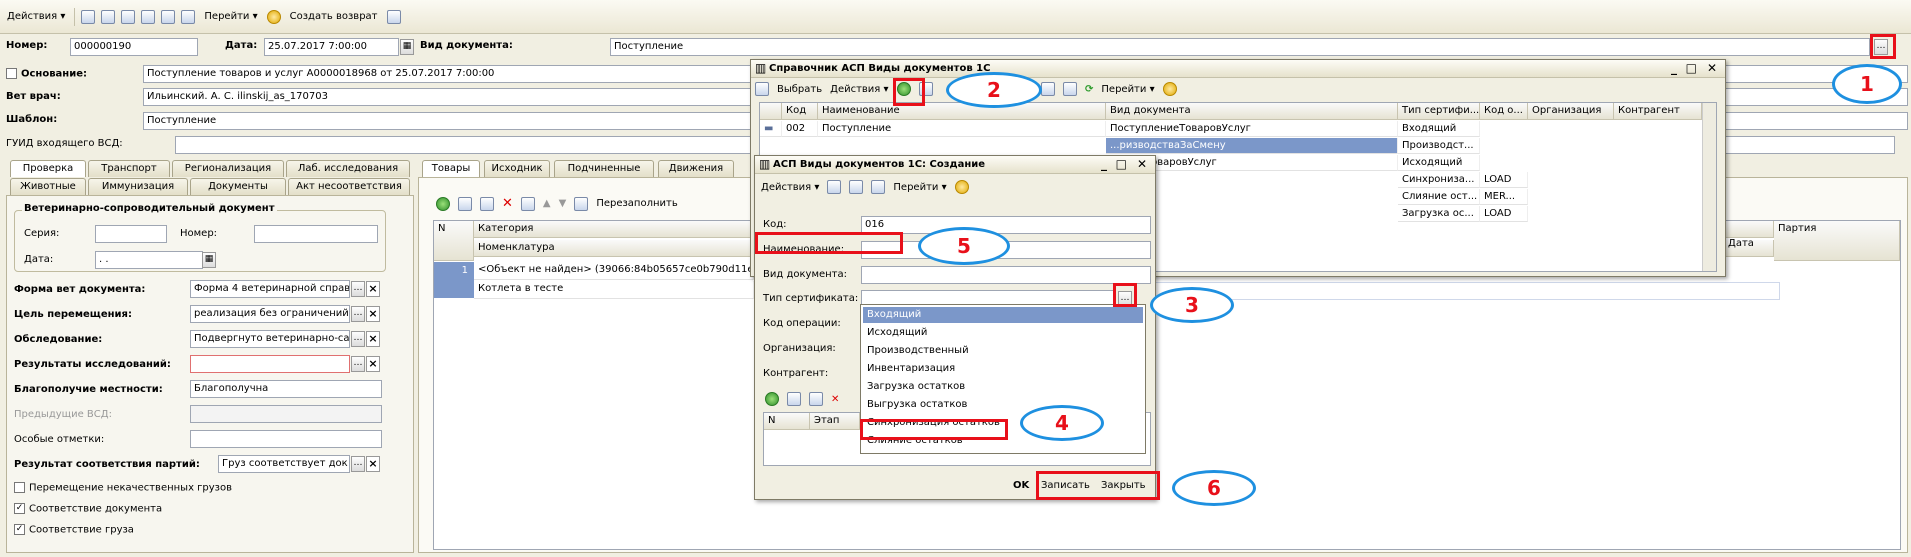 The image size is (1911, 557). Describe the element at coordinates (11, 73) in the screenshot. I see `basis-checkbox` at that location.